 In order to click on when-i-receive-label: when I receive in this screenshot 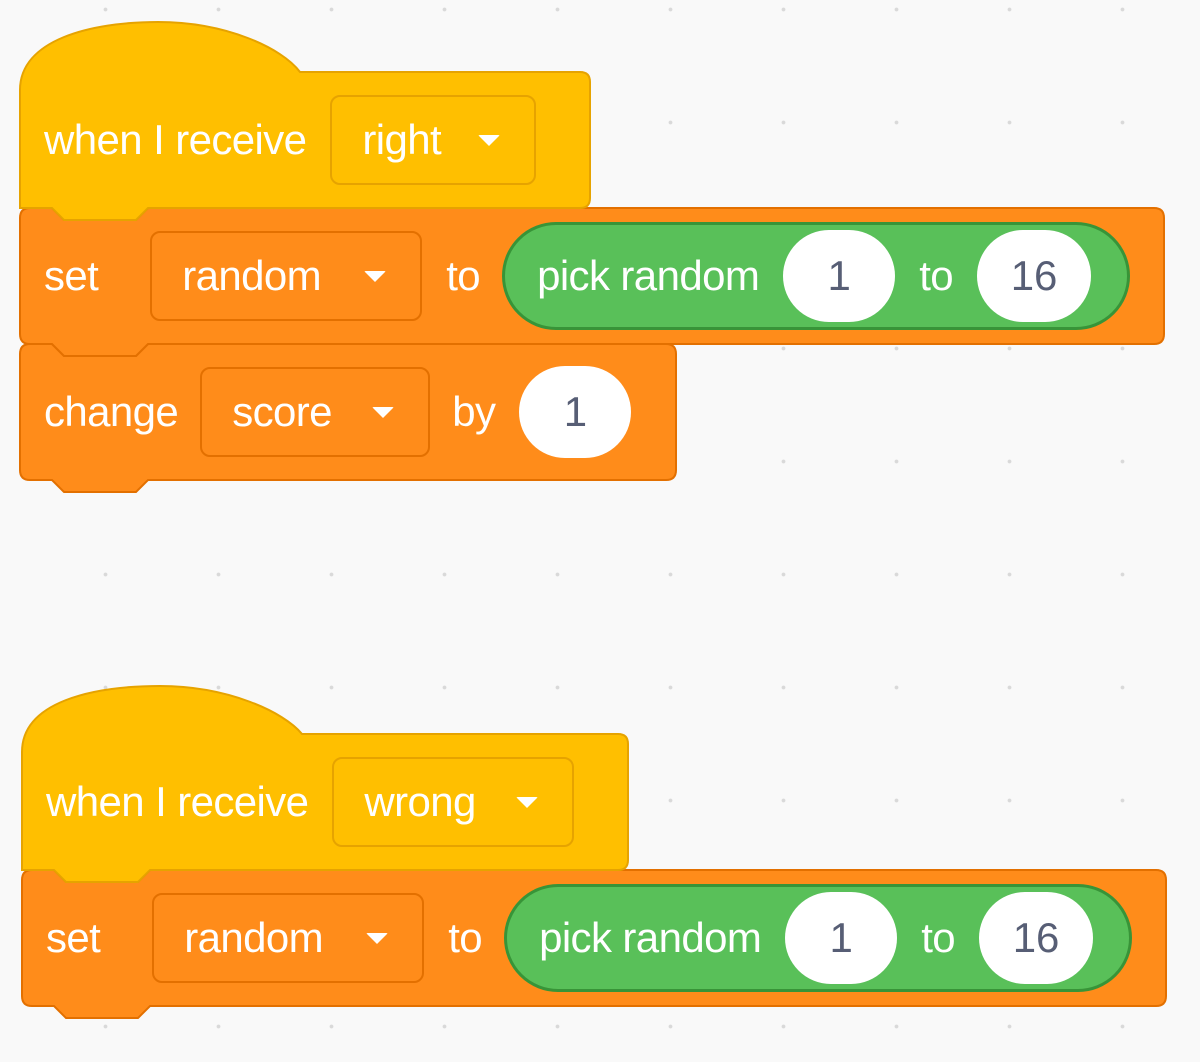, I will do `click(177, 801)`.